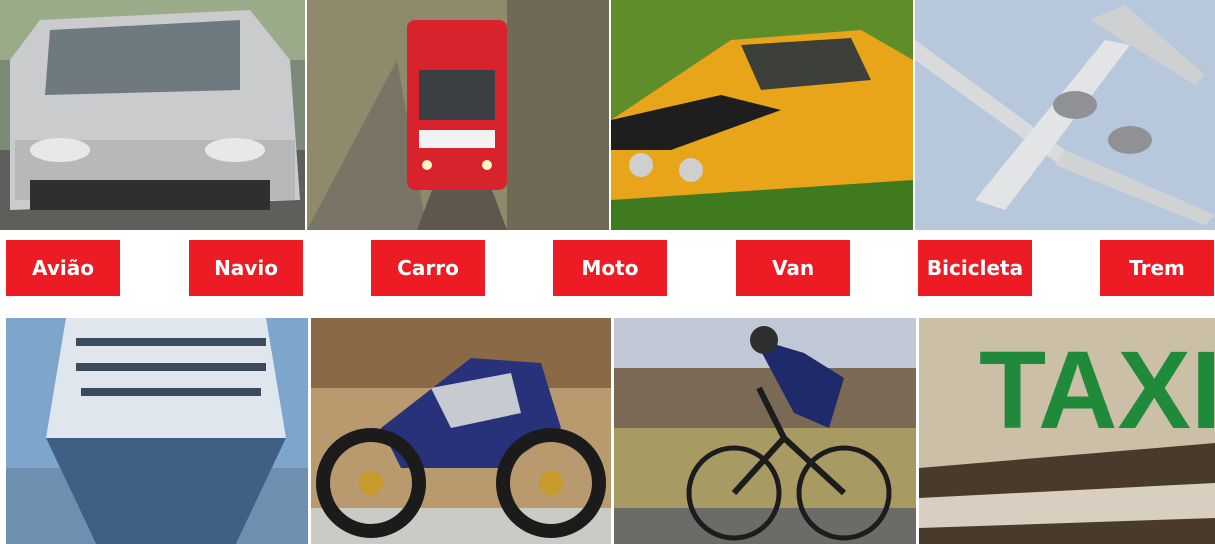 The image size is (1215, 544). I want to click on label-bicicleta: Bicicleta, so click(975, 268).